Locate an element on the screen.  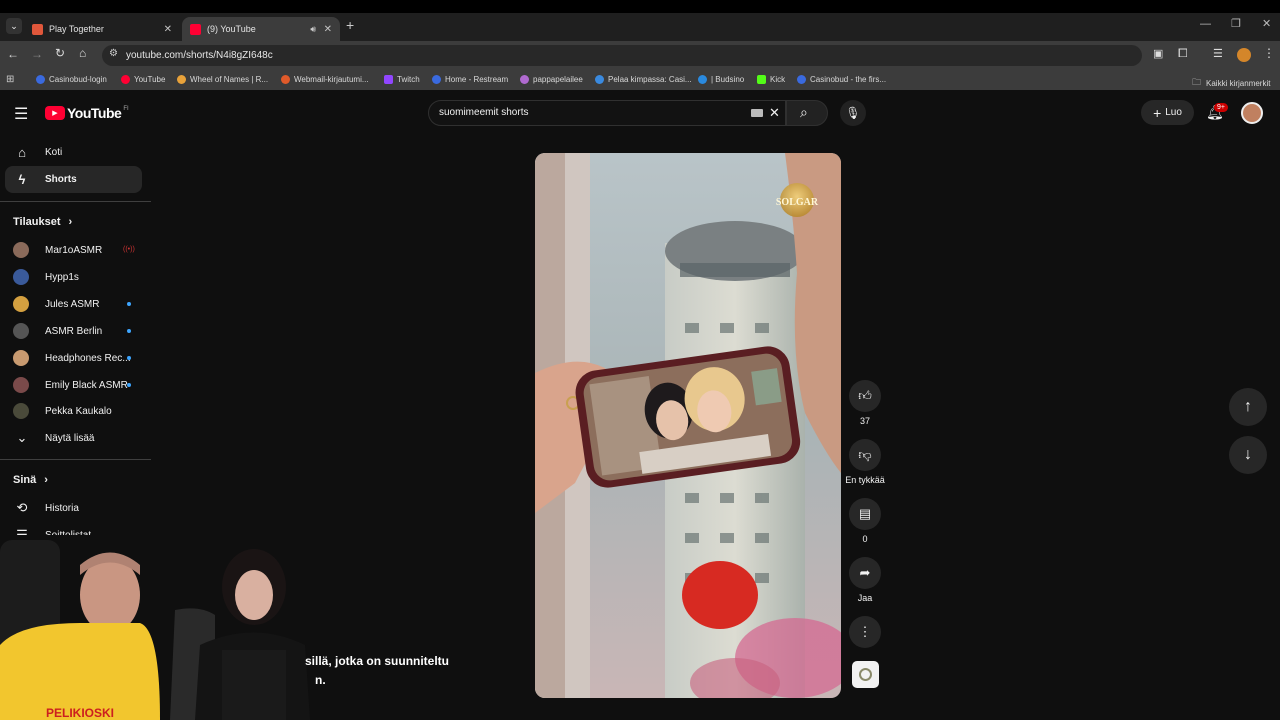
tab-search-chevron-icon: ⌄ is located at coordinates (14, 26).